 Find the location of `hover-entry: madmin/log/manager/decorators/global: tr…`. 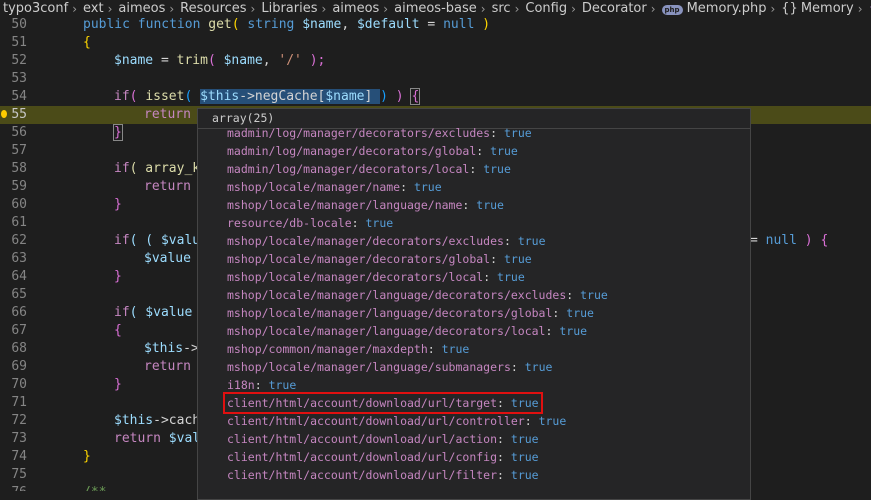

hover-entry: madmin/log/manager/decorators/global: tr… is located at coordinates (372, 151).